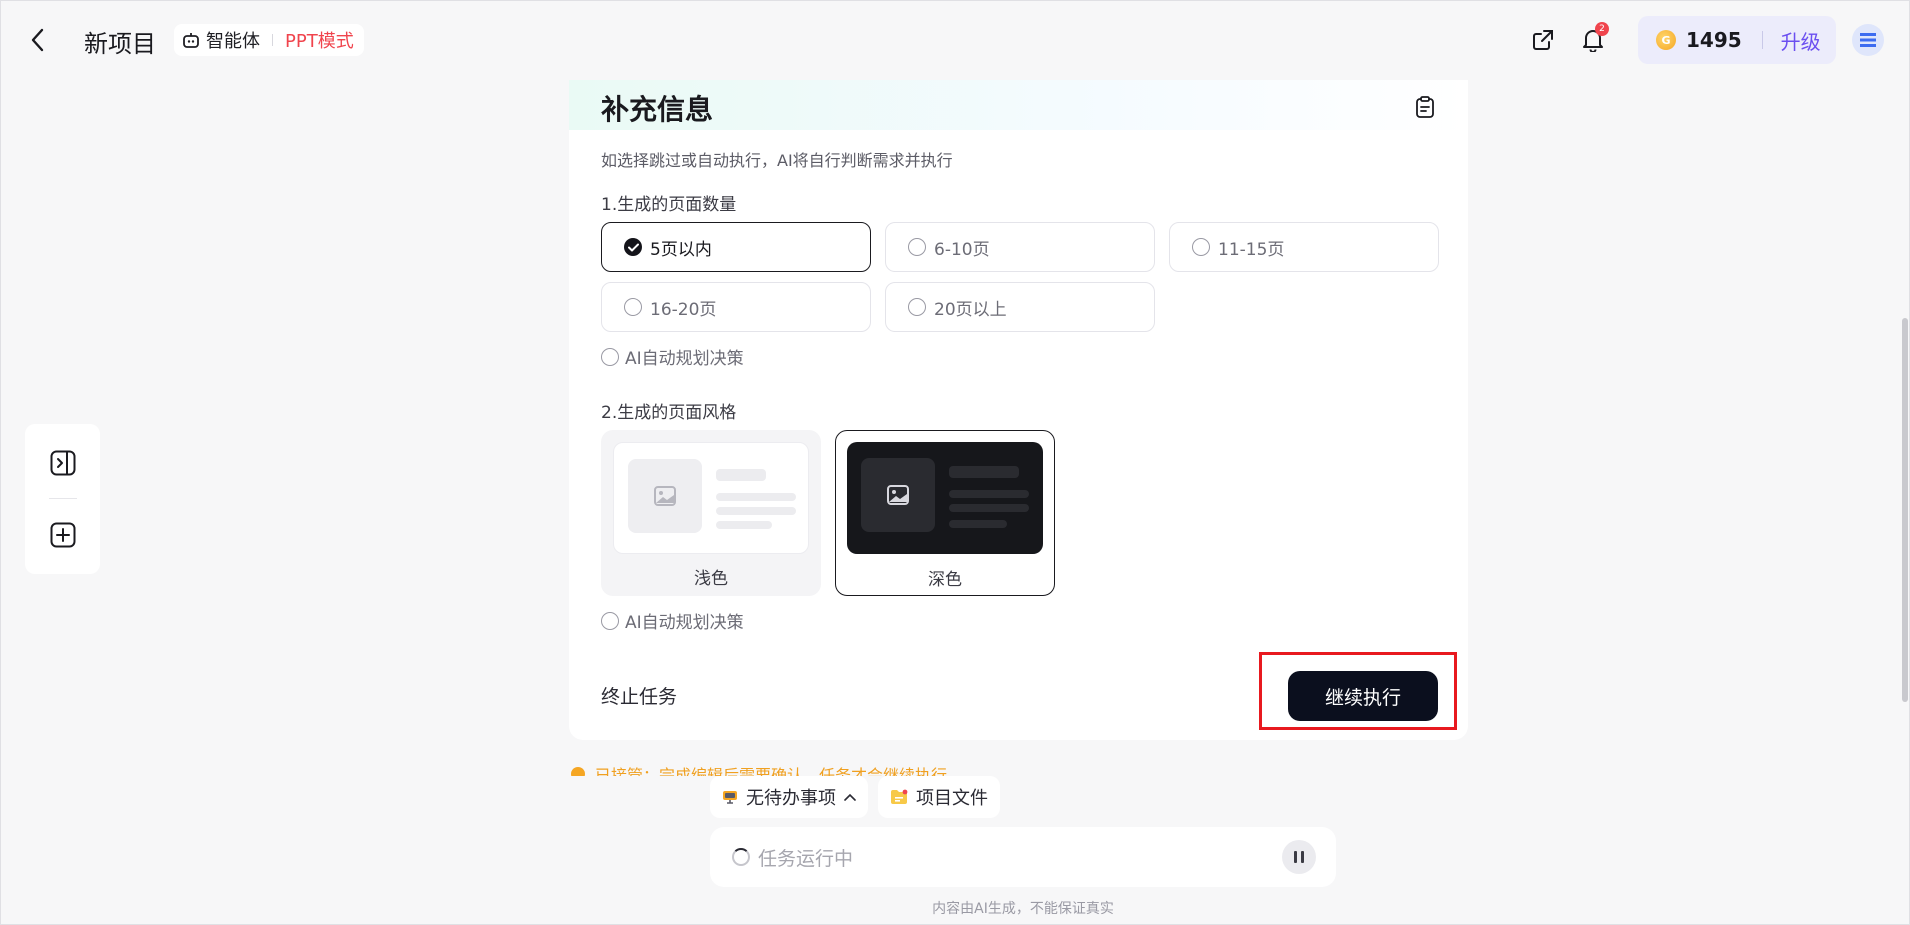 The width and height of the screenshot is (1910, 925). What do you see at coordinates (578, 771) in the screenshot?
I see `warning-dot-icon` at bounding box center [578, 771].